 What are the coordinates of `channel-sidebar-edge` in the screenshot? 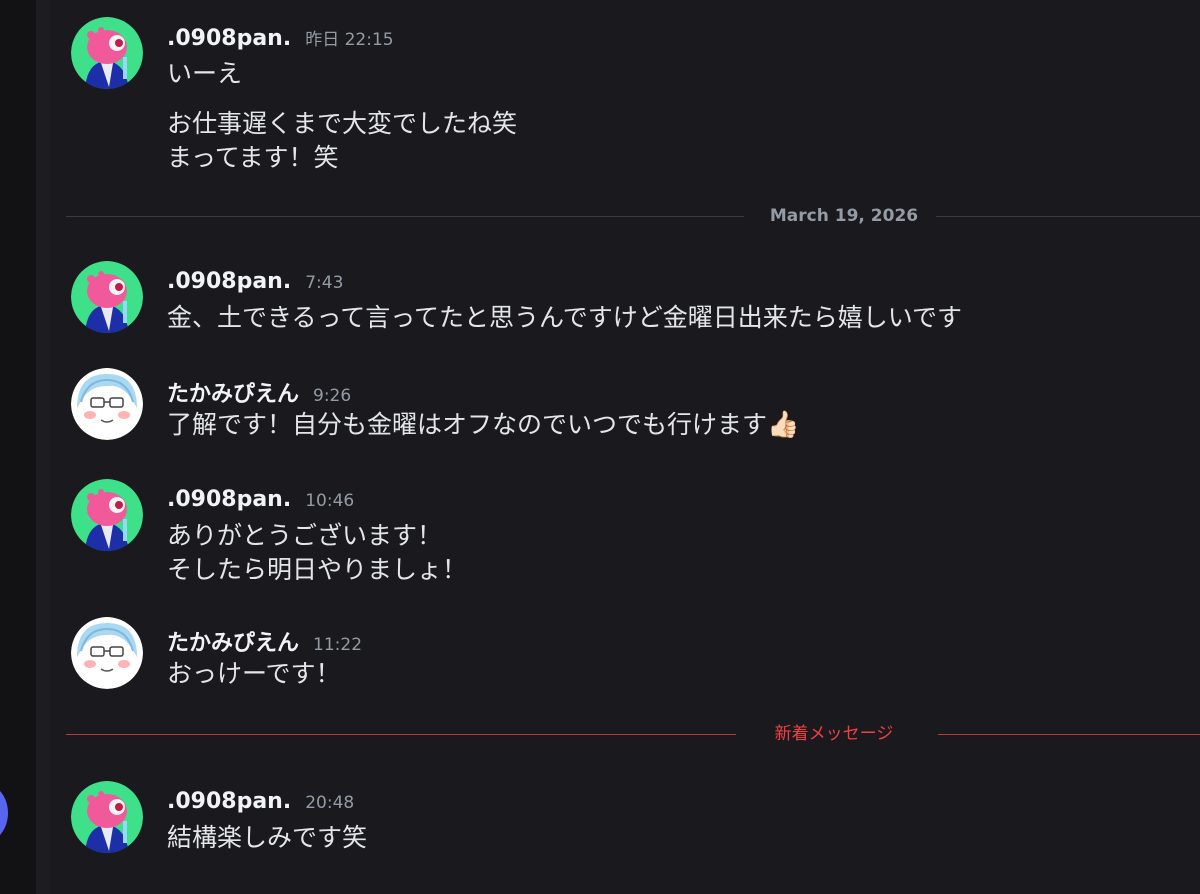 It's located at (43, 447).